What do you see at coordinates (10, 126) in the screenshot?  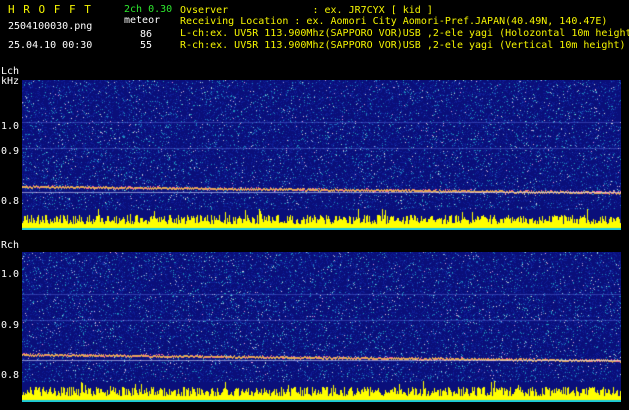 I see `lch-ytick-1: 1.0` at bounding box center [10, 126].